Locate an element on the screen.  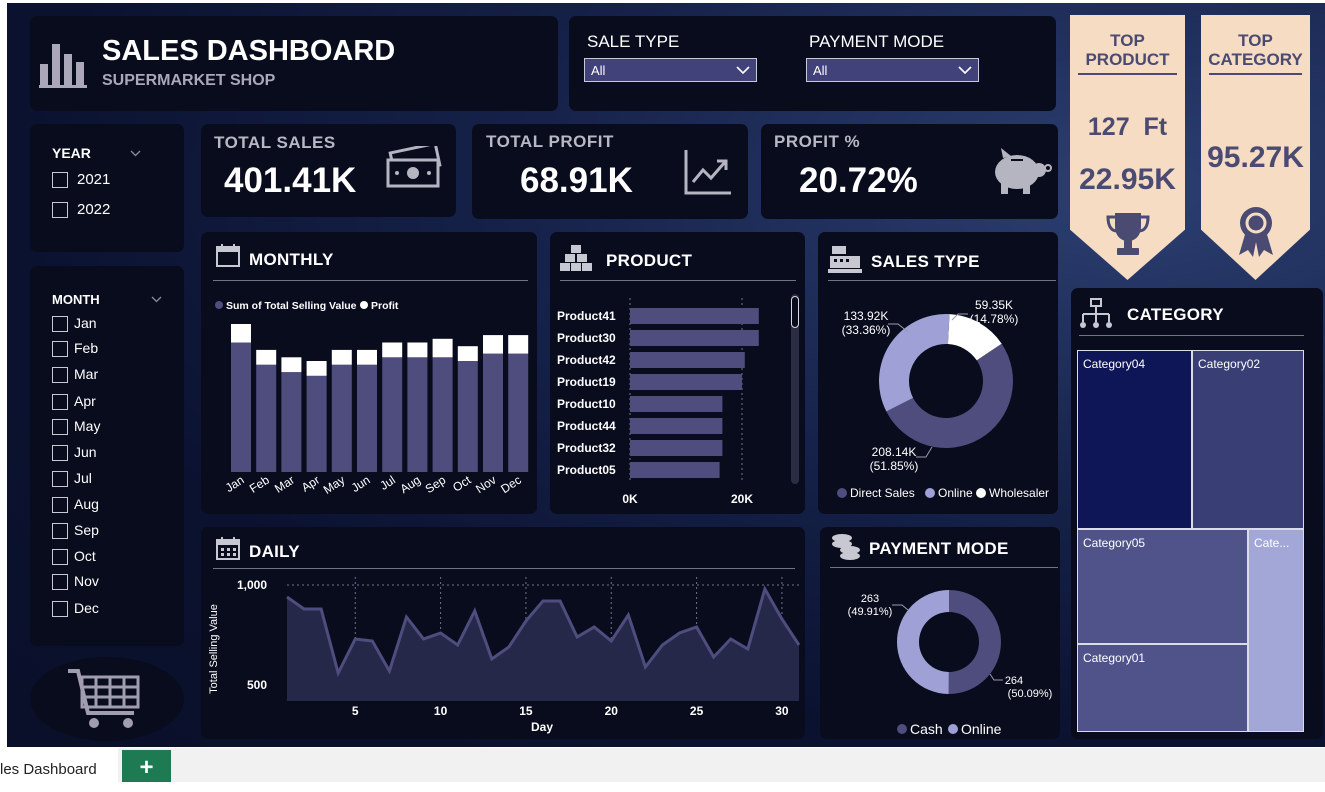
month-option-aug: Aug is located at coordinates (86, 504).